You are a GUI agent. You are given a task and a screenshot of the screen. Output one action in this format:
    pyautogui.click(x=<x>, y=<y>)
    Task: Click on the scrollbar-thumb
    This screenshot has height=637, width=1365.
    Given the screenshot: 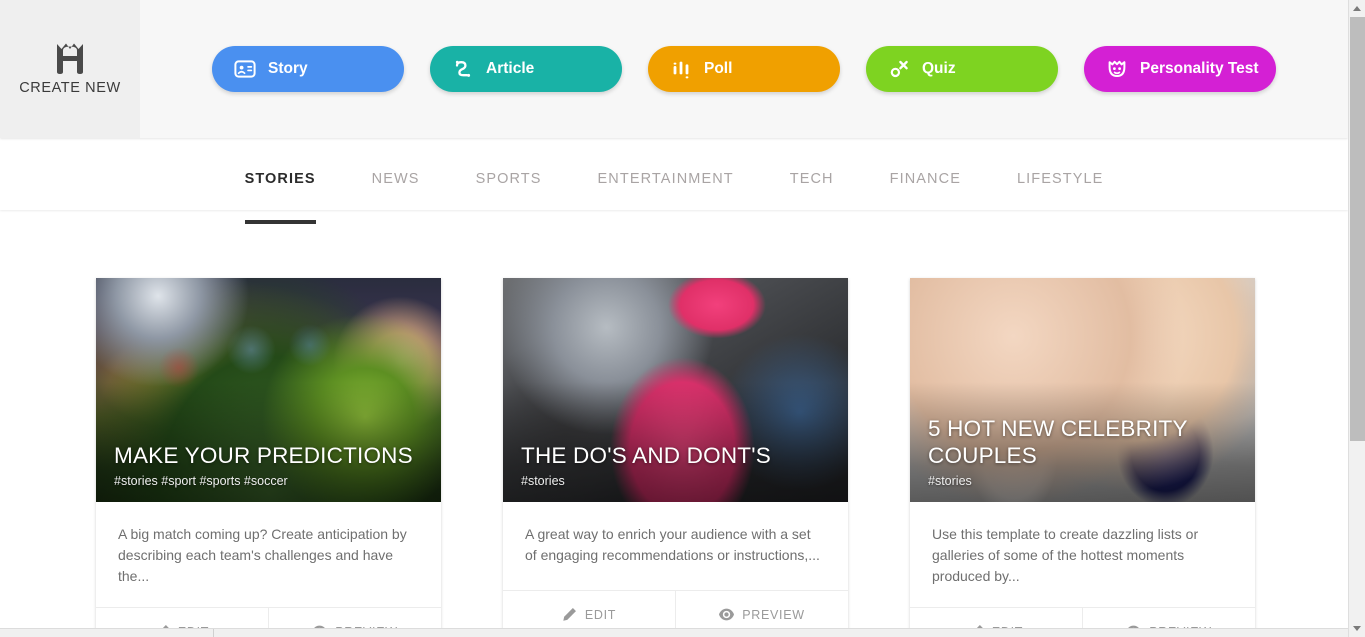 What is the action you would take?
    pyautogui.click(x=1357, y=229)
    